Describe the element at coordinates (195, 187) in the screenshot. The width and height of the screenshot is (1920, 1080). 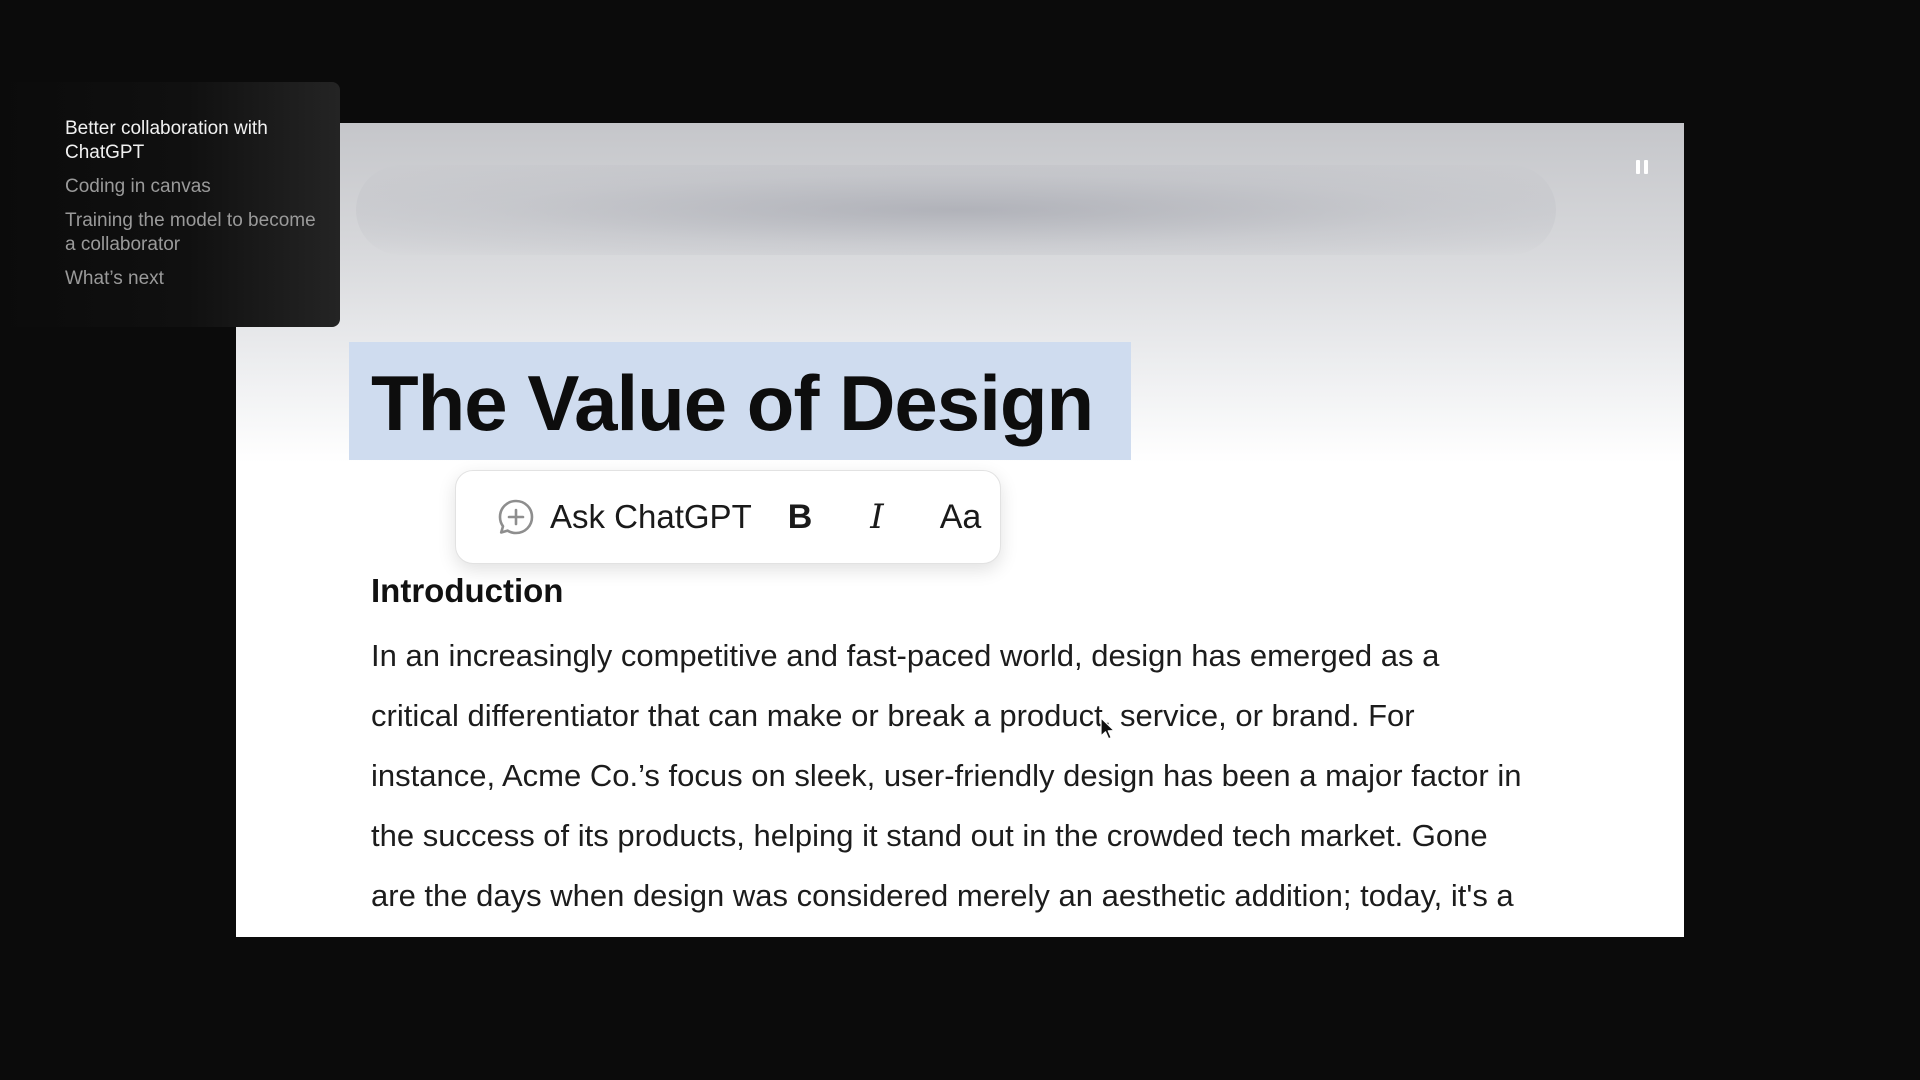
I see `toc-item-coding-in-canvas: Coding in canvas` at that location.